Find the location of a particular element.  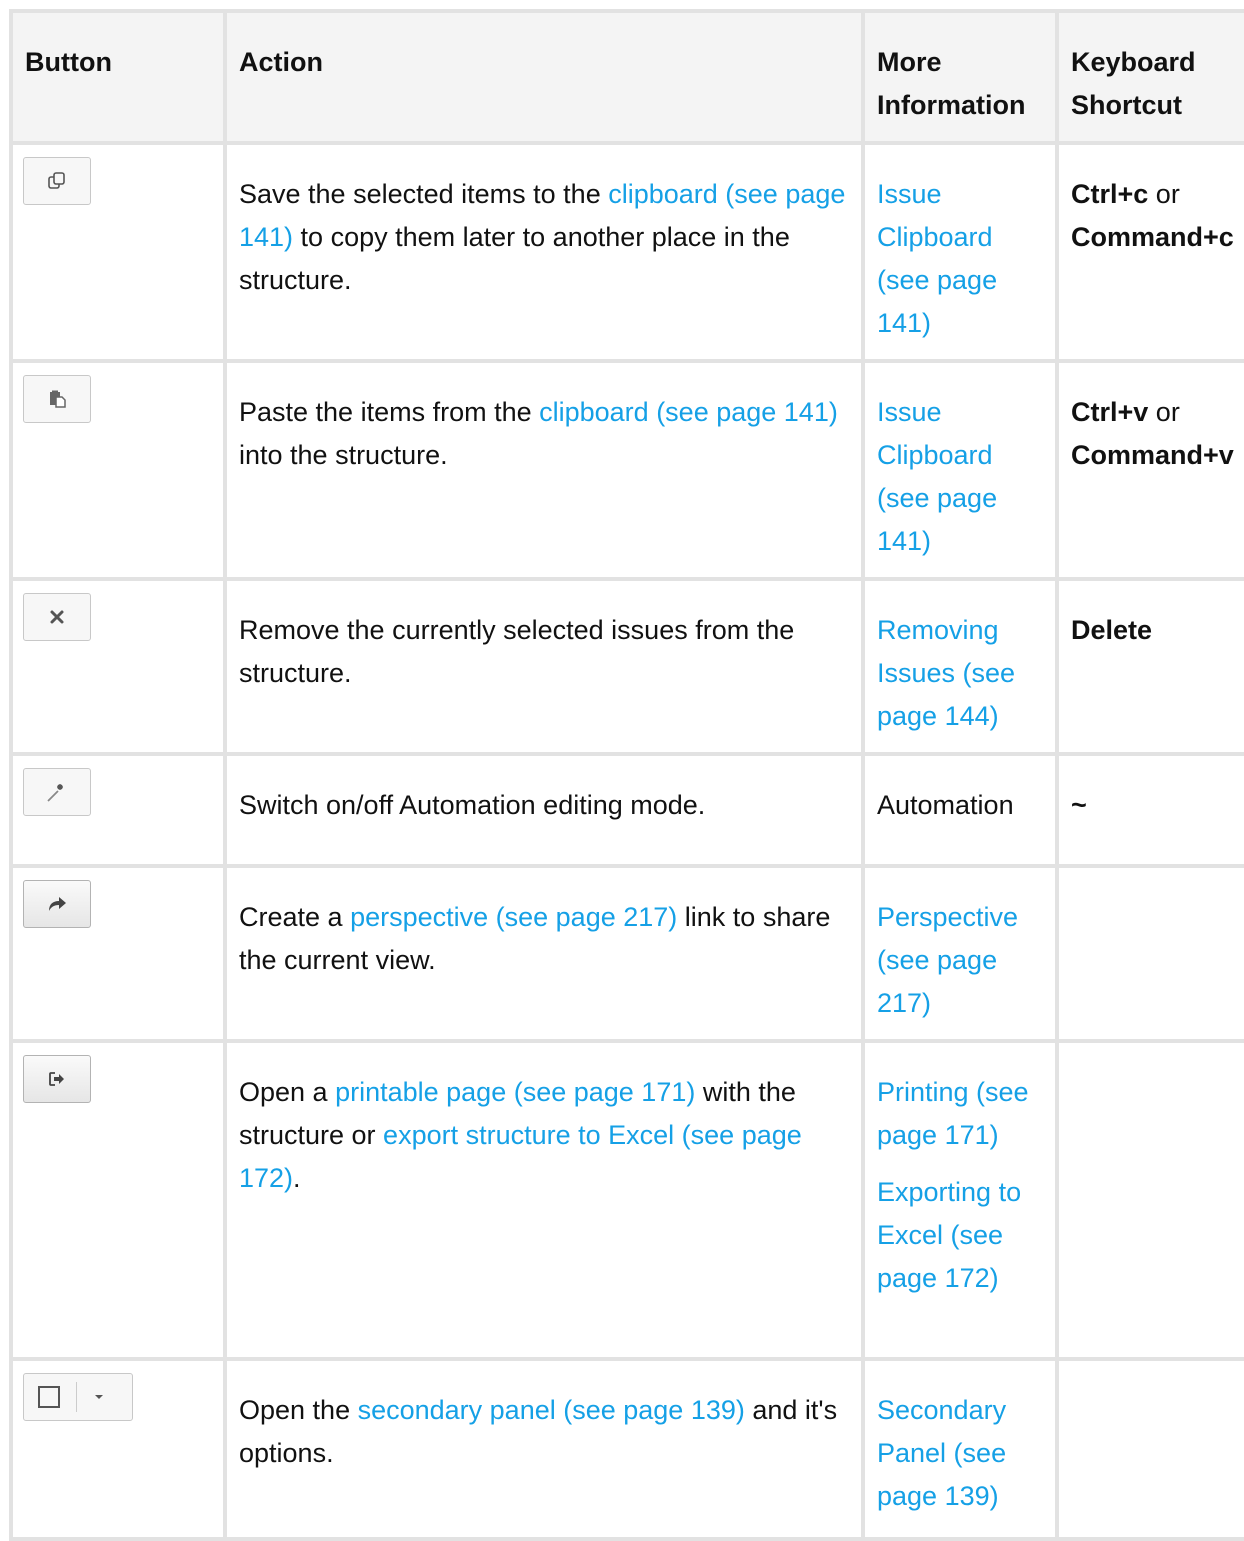

copy-button is located at coordinates (57, 181).